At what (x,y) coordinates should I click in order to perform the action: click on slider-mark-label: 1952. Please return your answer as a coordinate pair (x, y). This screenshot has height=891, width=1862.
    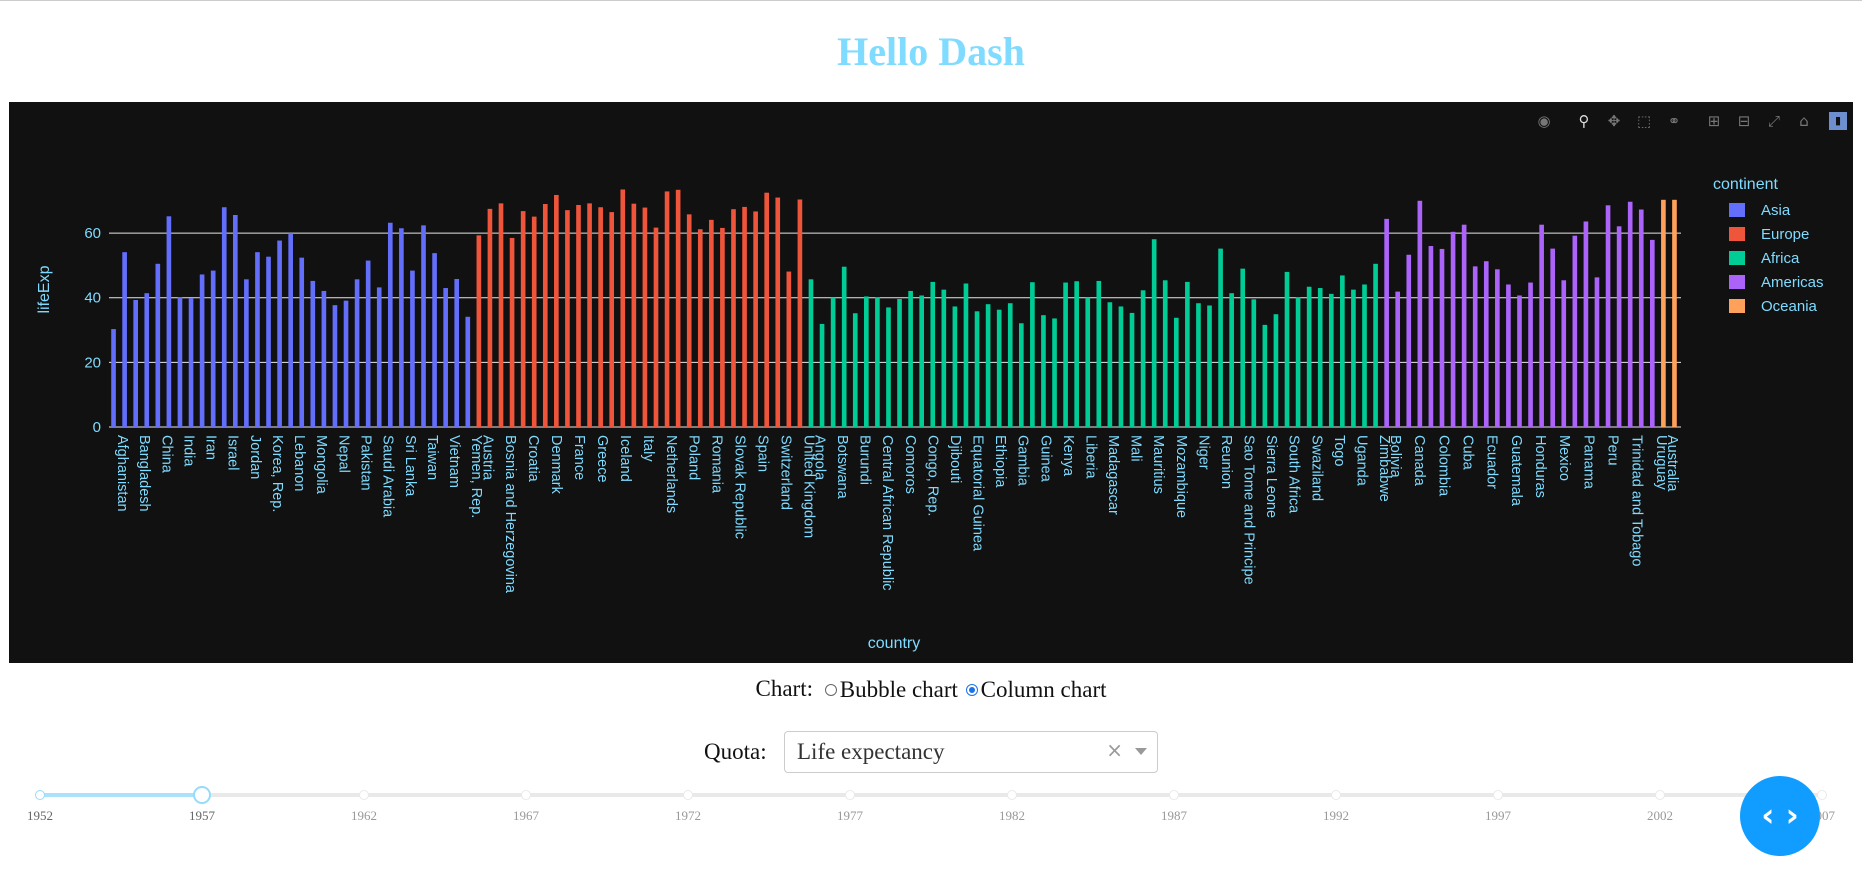
    Looking at the image, I should click on (40, 816).